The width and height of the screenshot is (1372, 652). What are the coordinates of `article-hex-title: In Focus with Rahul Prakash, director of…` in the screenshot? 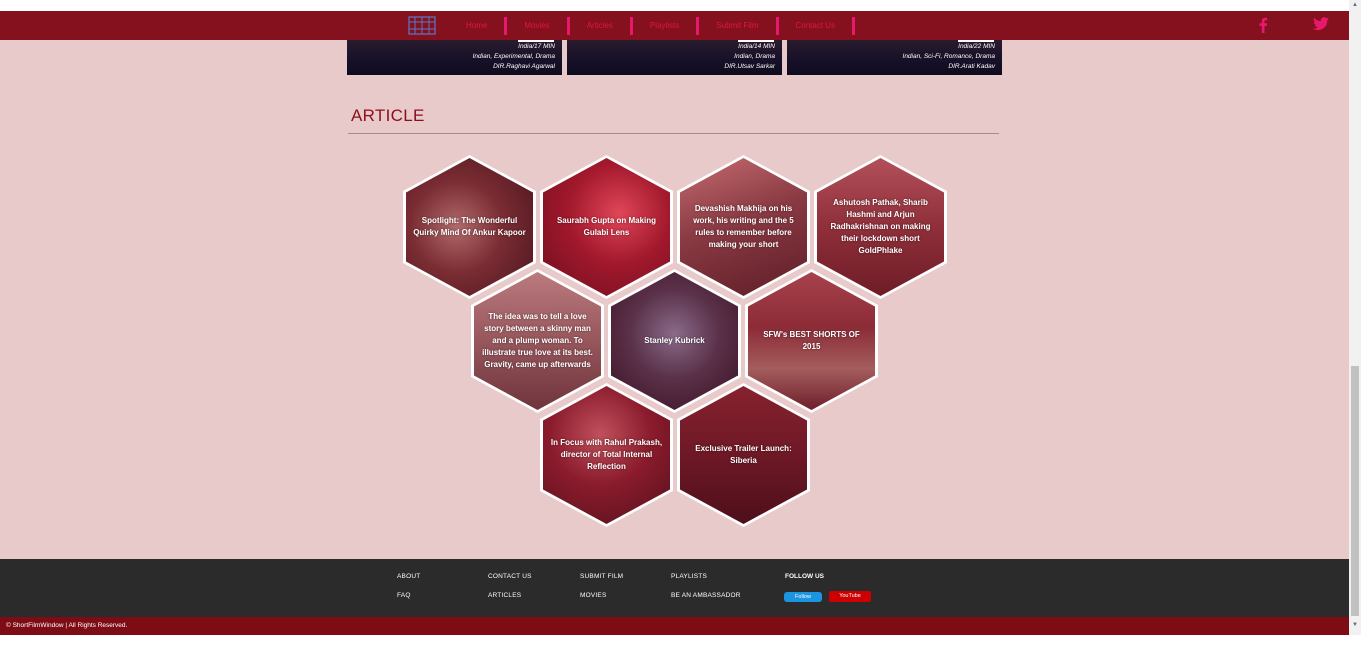 It's located at (606, 454).